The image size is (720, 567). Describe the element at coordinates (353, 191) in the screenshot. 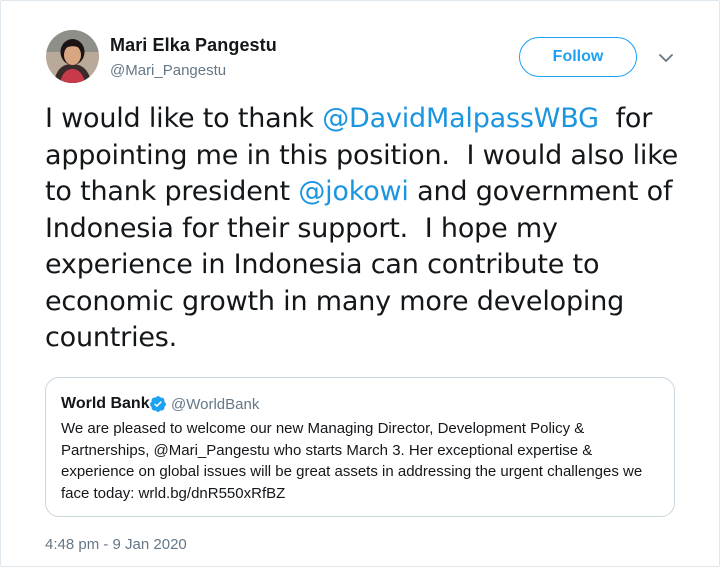

I see `mention-link-jokowi: @jokowi` at that location.